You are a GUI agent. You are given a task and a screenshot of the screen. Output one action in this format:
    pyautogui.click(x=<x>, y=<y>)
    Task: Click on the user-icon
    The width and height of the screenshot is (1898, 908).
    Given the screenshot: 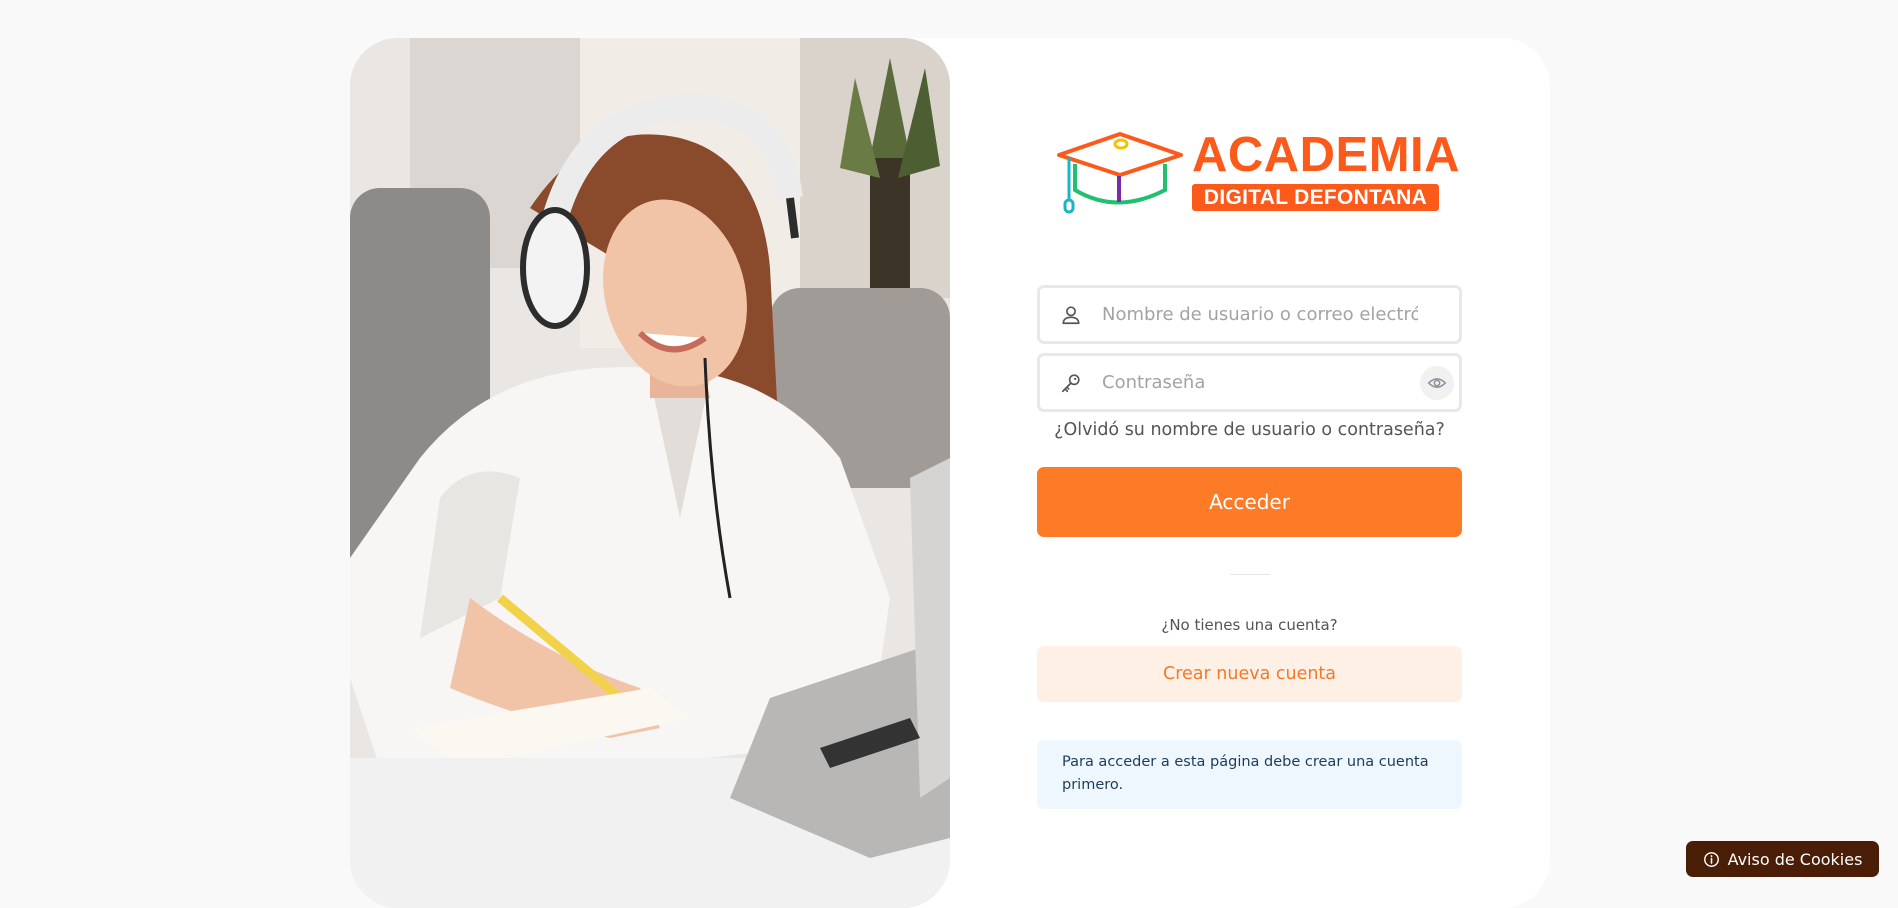 What is the action you would take?
    pyautogui.click(x=1071, y=315)
    